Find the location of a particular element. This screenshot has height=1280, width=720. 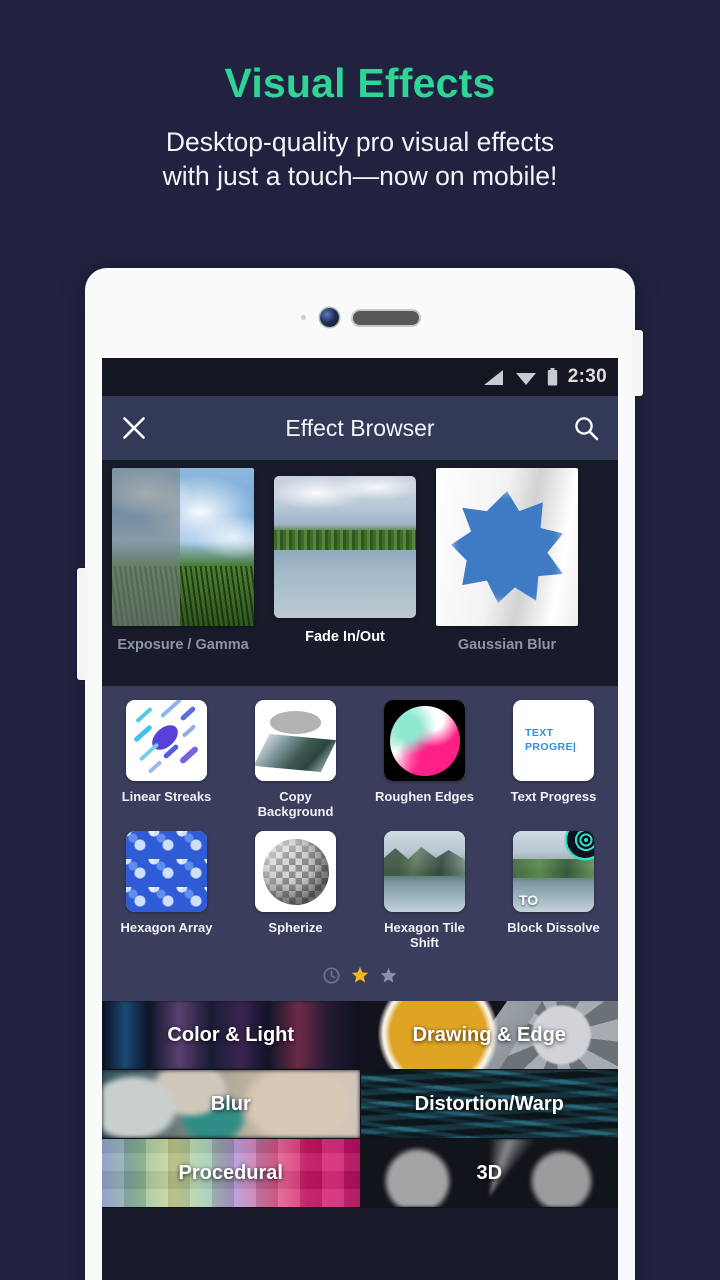

category-row: Procedural 3D is located at coordinates (360, 1174).